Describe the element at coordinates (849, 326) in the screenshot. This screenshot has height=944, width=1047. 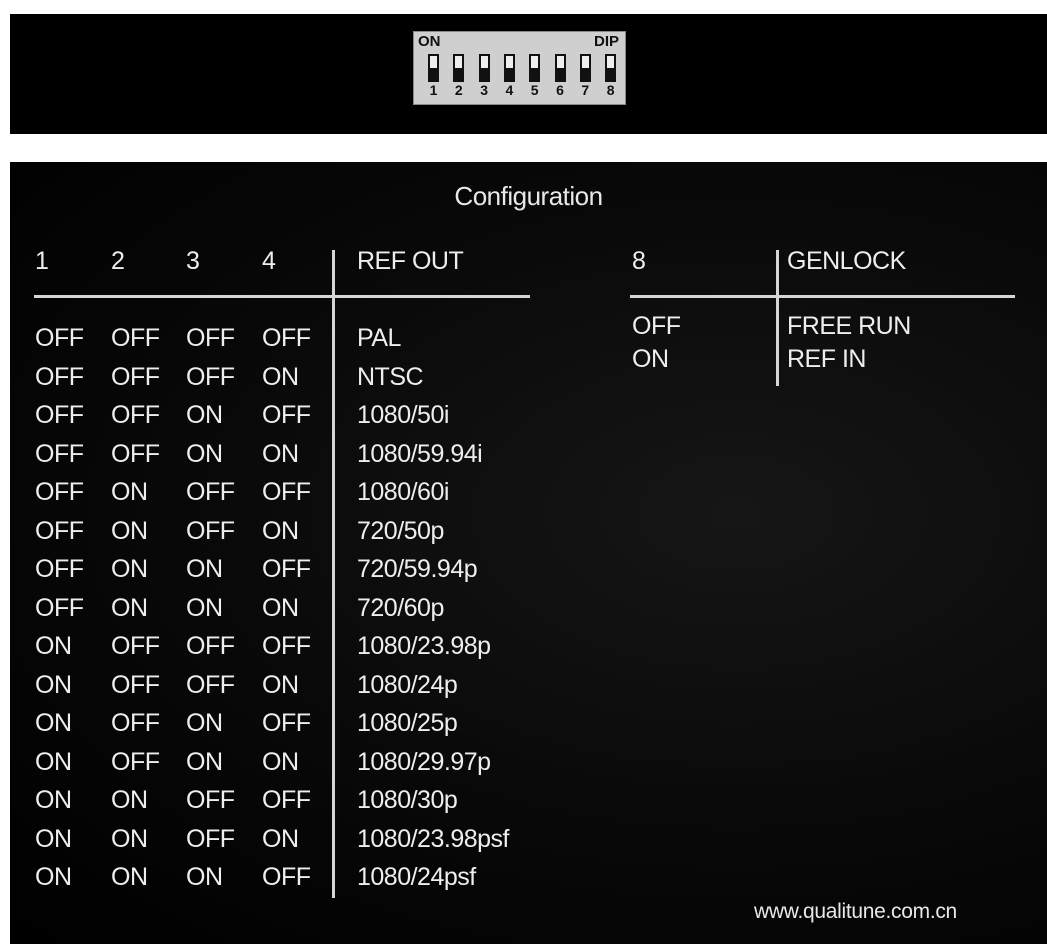
I see `genlock-mode: FREE RUN` at that location.